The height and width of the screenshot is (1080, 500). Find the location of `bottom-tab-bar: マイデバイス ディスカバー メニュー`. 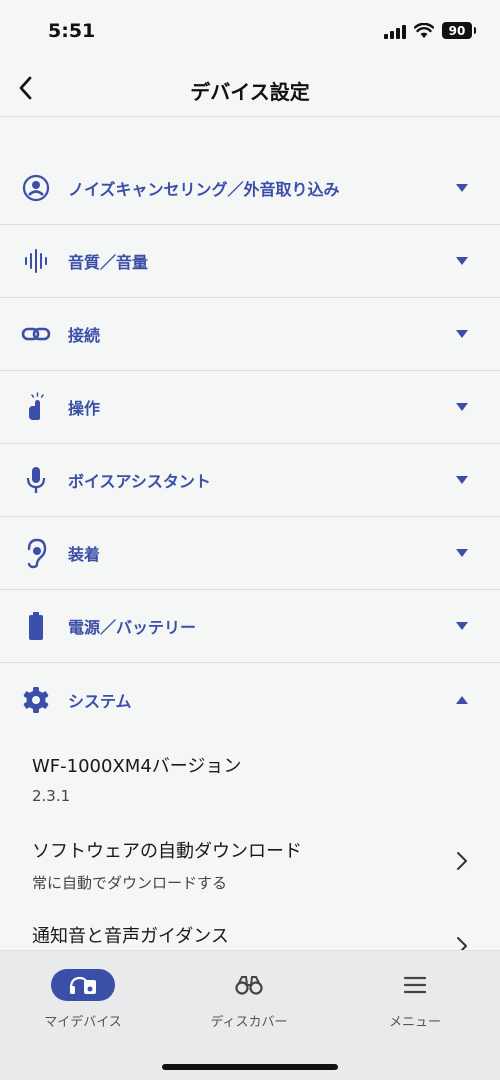

bottom-tab-bar: マイデバイス ディスカバー メニュー is located at coordinates (250, 1015).